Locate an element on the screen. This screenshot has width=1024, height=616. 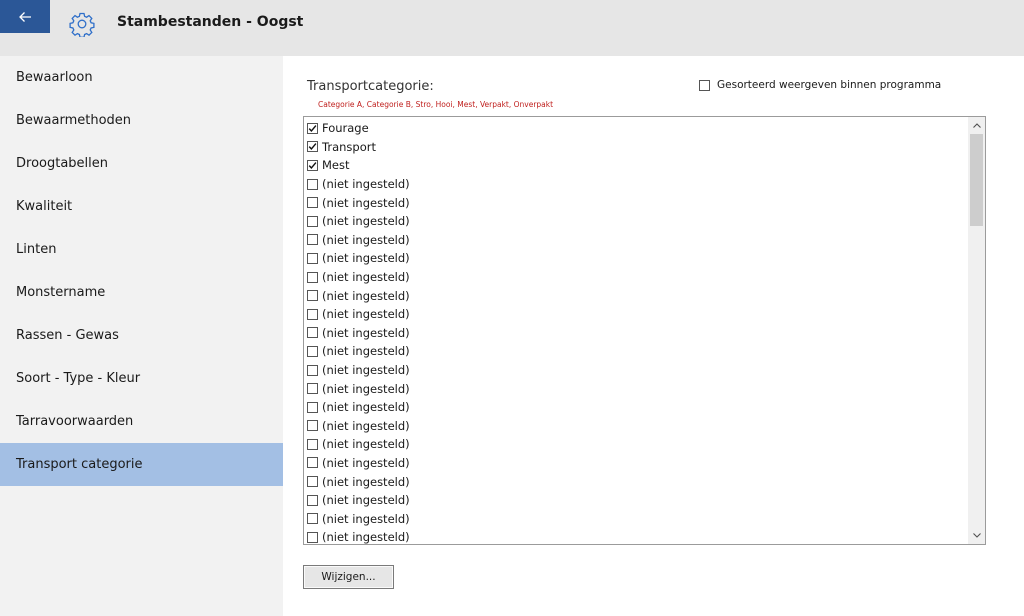
list-item: Mest is located at coordinates (637, 165).